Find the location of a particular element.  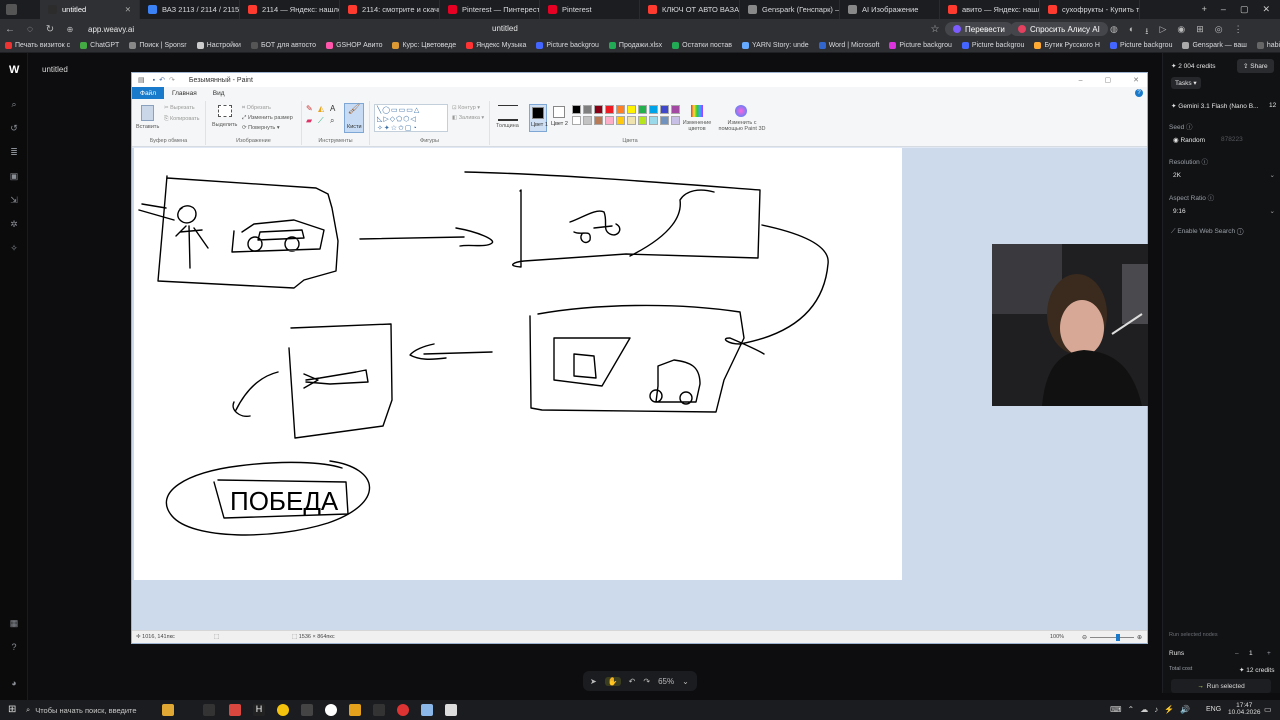

color-picker-icon: ⟋ is located at coordinates (321, 121).